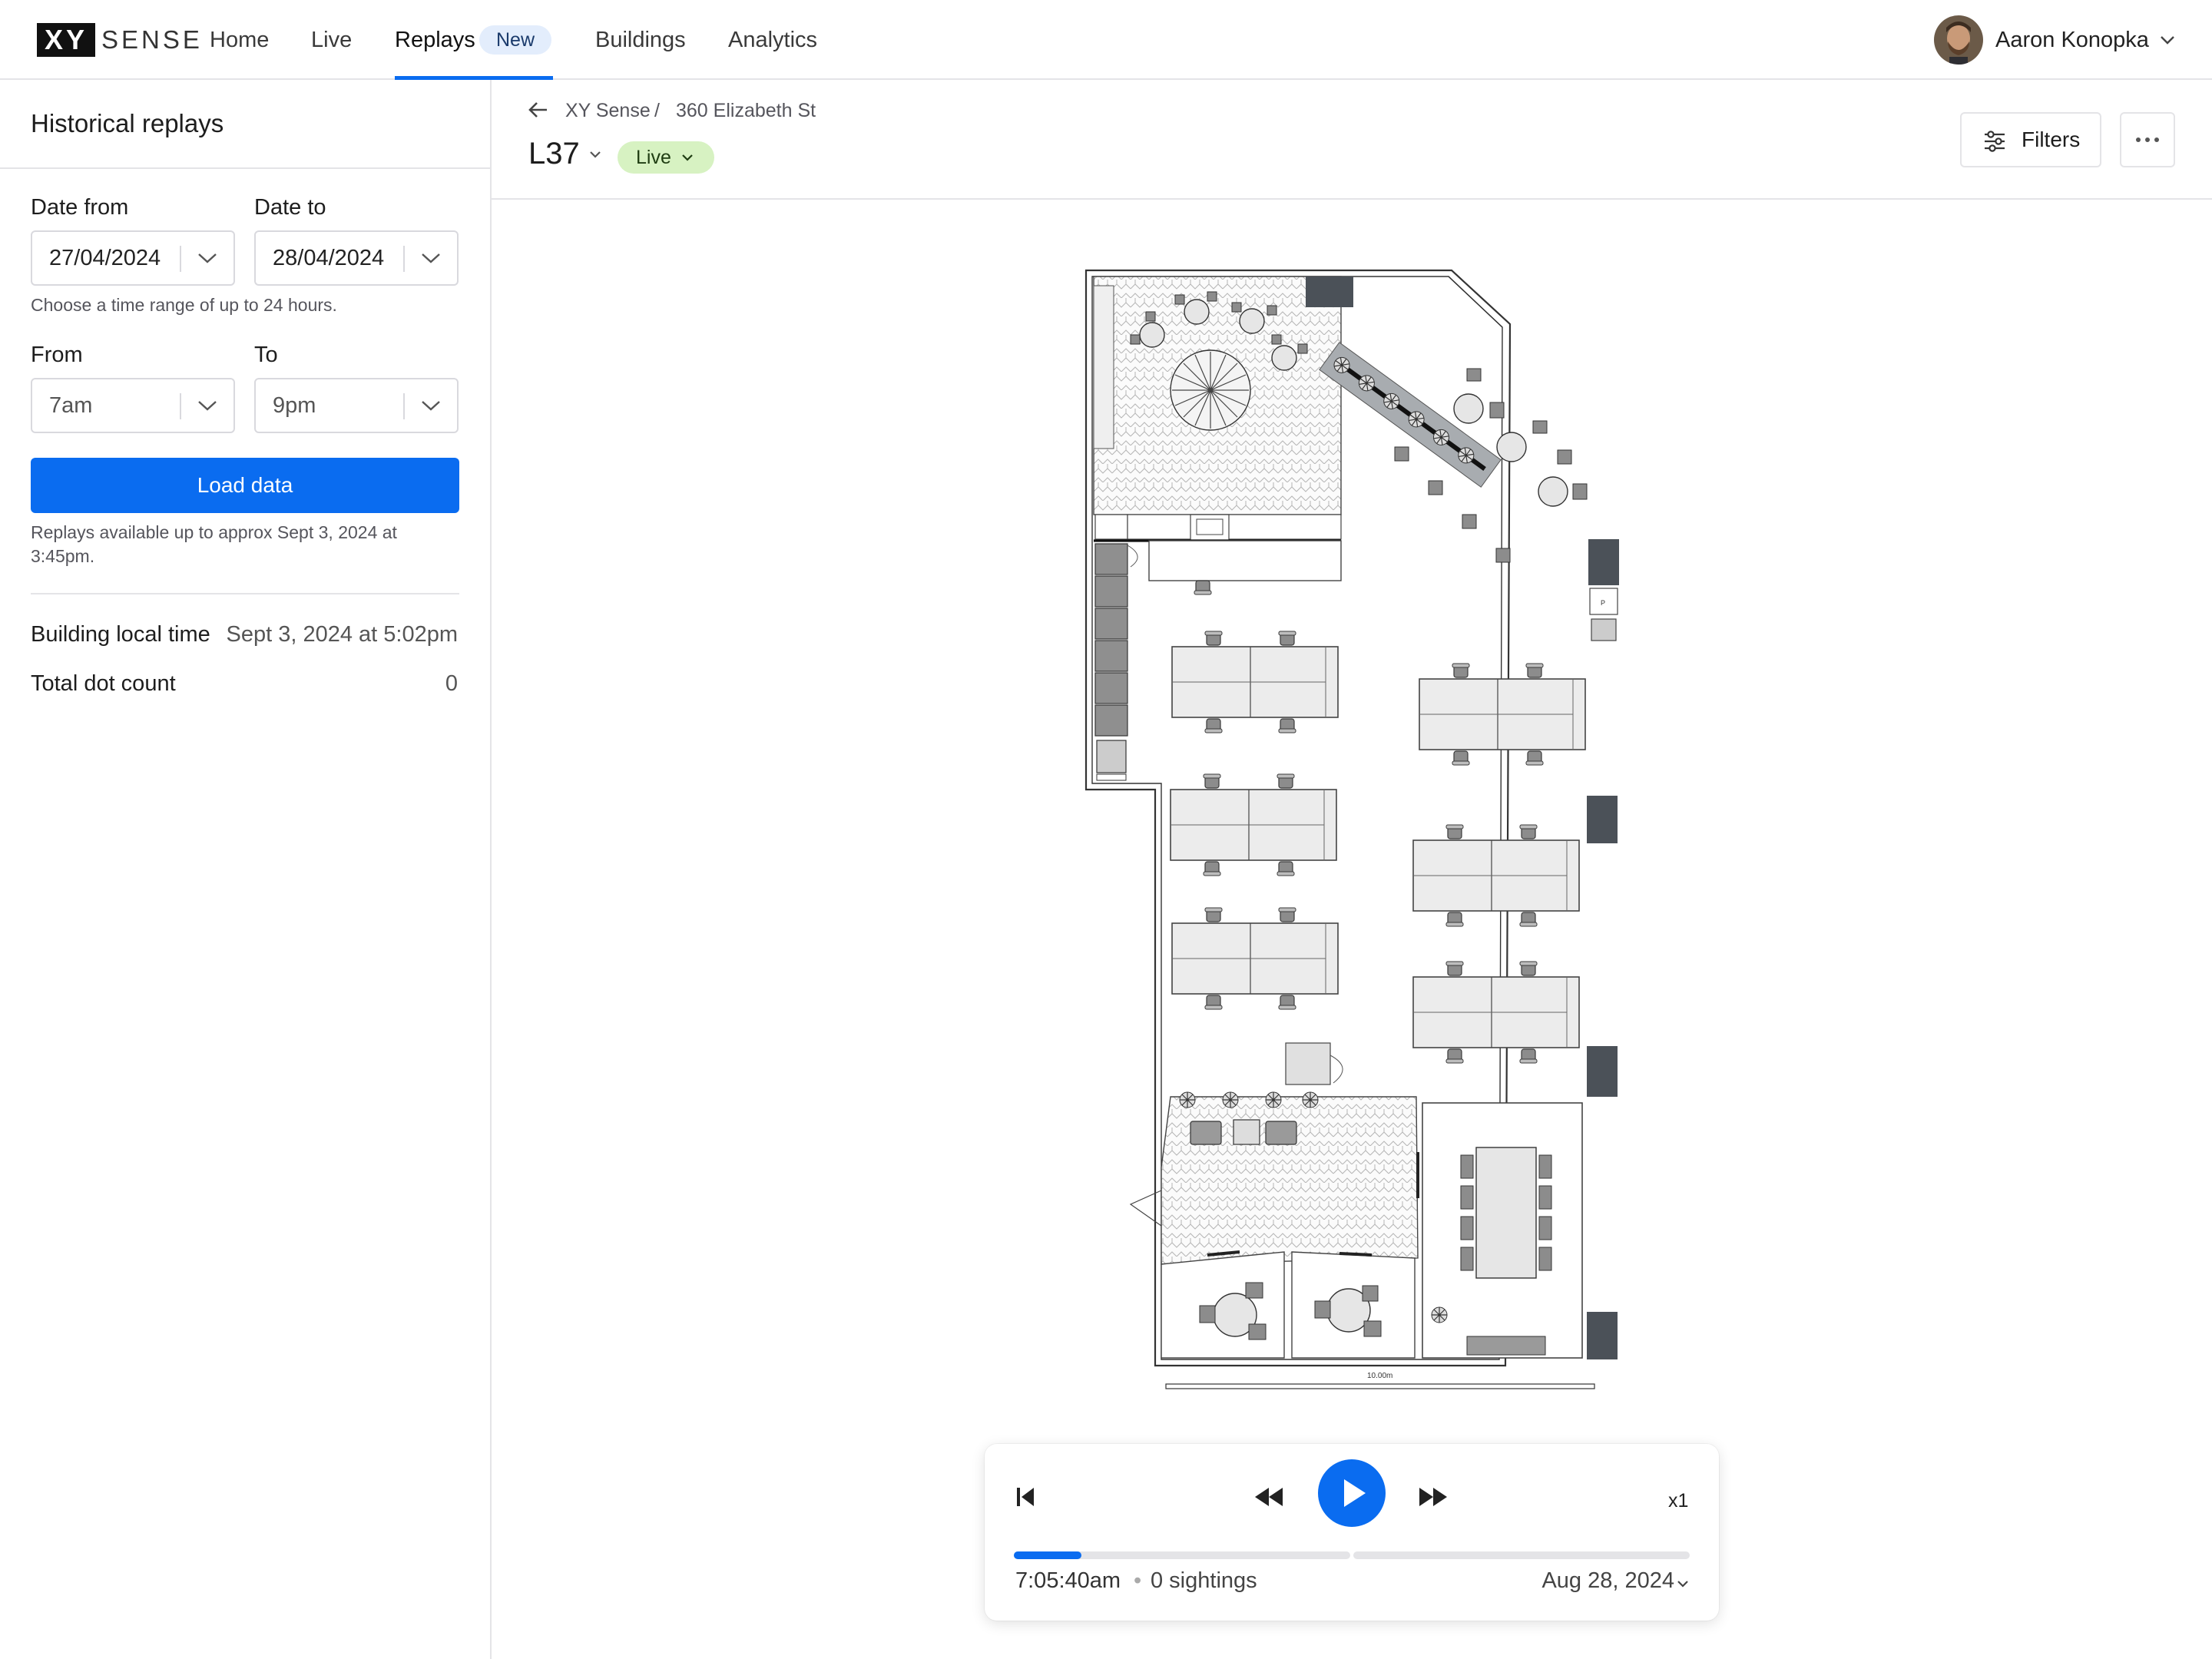  What do you see at coordinates (294, 405) in the screenshot?
I see `to-time-value: 9pm` at bounding box center [294, 405].